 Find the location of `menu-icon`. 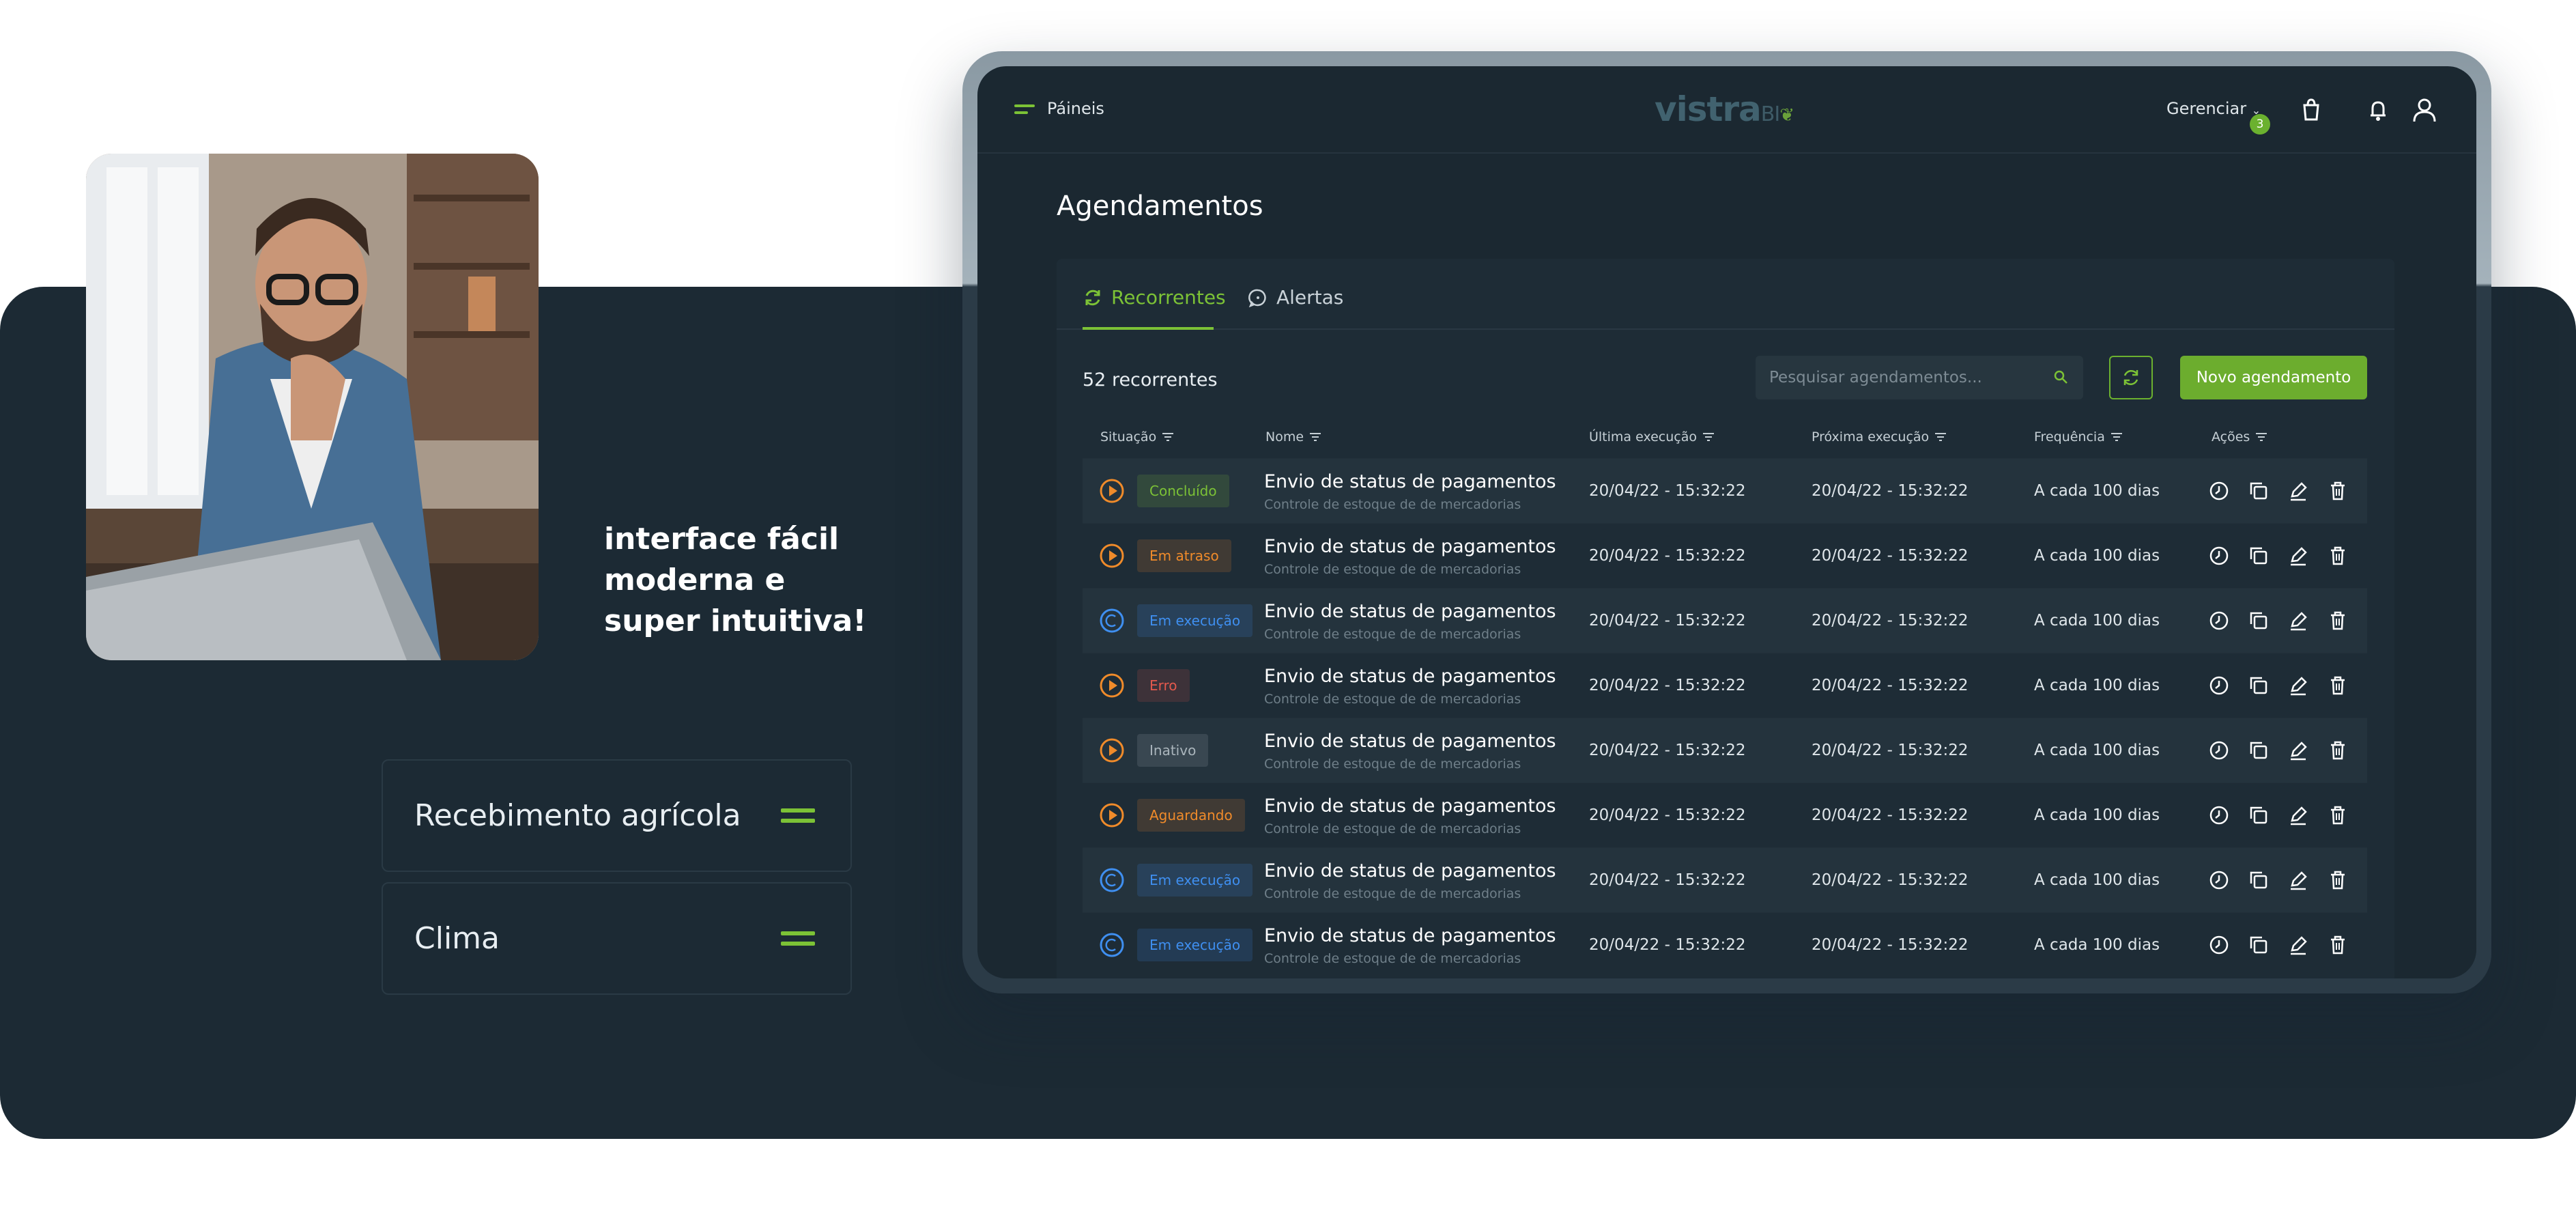

menu-icon is located at coordinates (1024, 109).